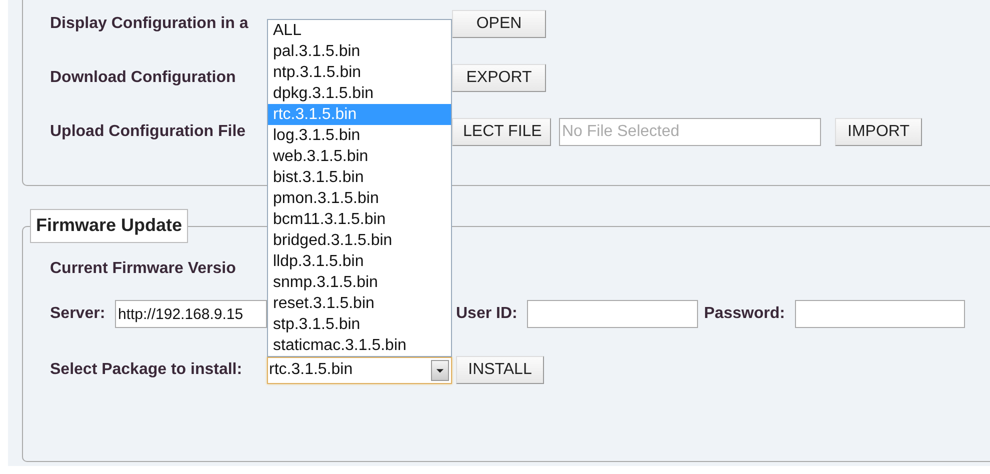 The image size is (990, 474). I want to click on field-label: Password:, so click(745, 314).